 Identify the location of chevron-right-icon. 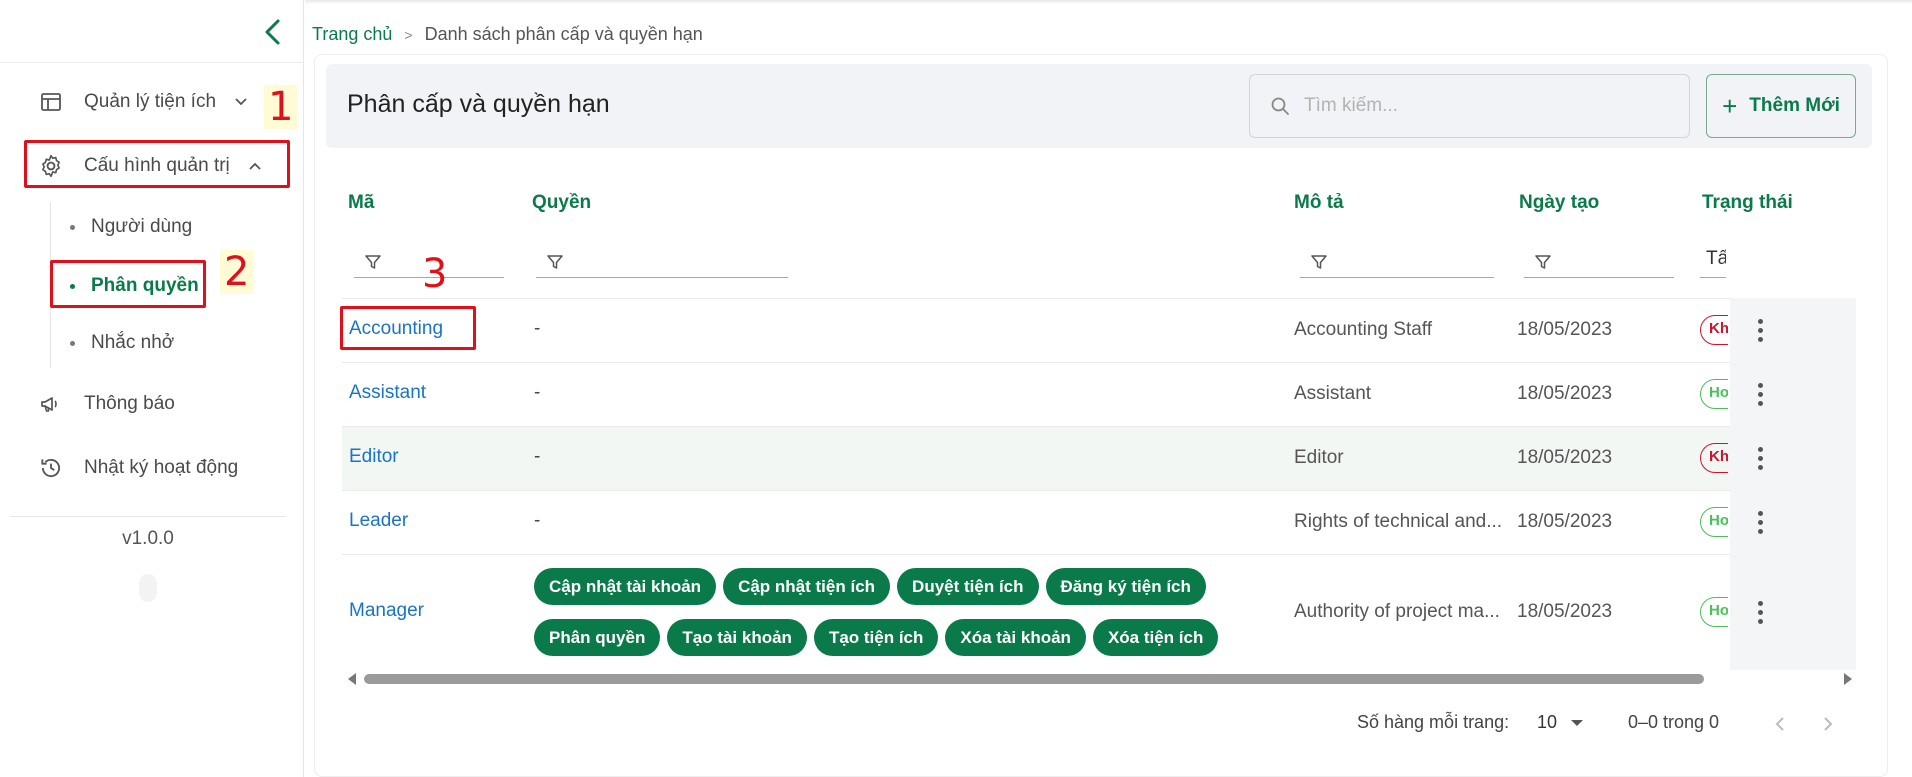
(1828, 724).